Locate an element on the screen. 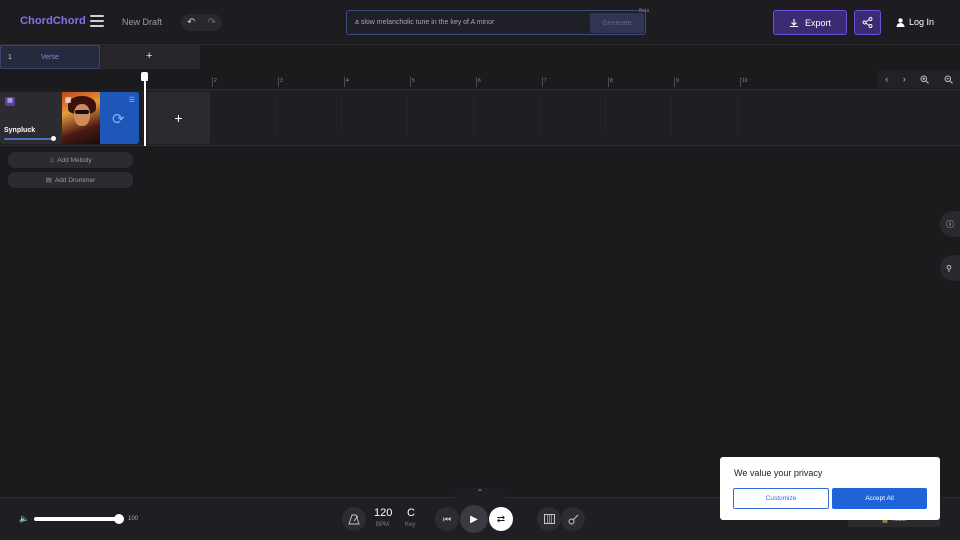 This screenshot has height=540, width=960. undo-redo-group: ↶ ↷ is located at coordinates (201, 22).